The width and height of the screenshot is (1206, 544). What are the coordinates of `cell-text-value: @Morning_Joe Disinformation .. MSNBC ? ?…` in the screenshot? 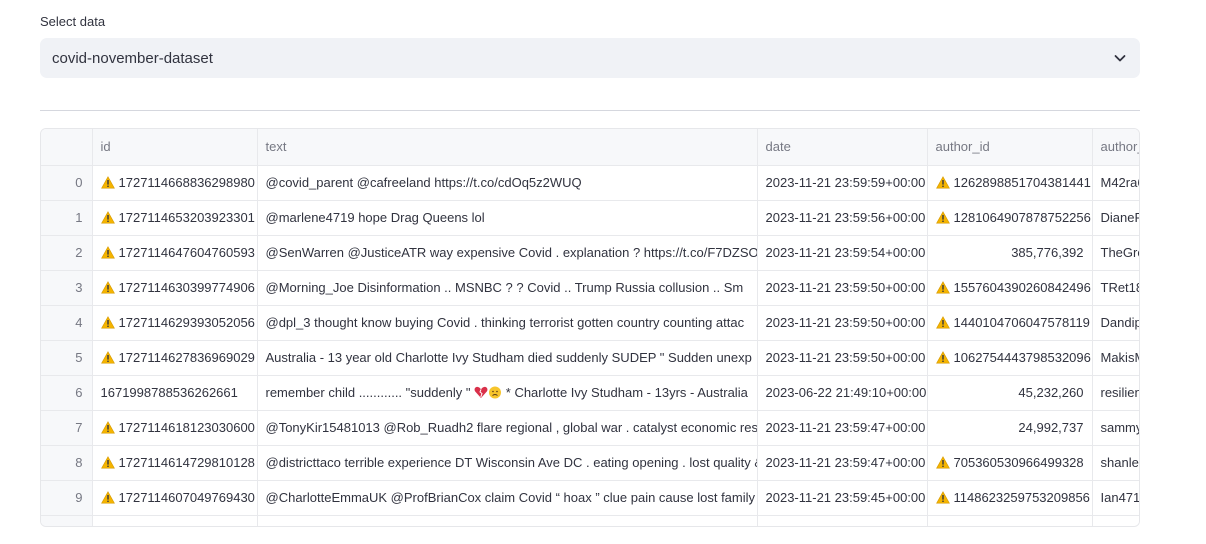 It's located at (504, 287).